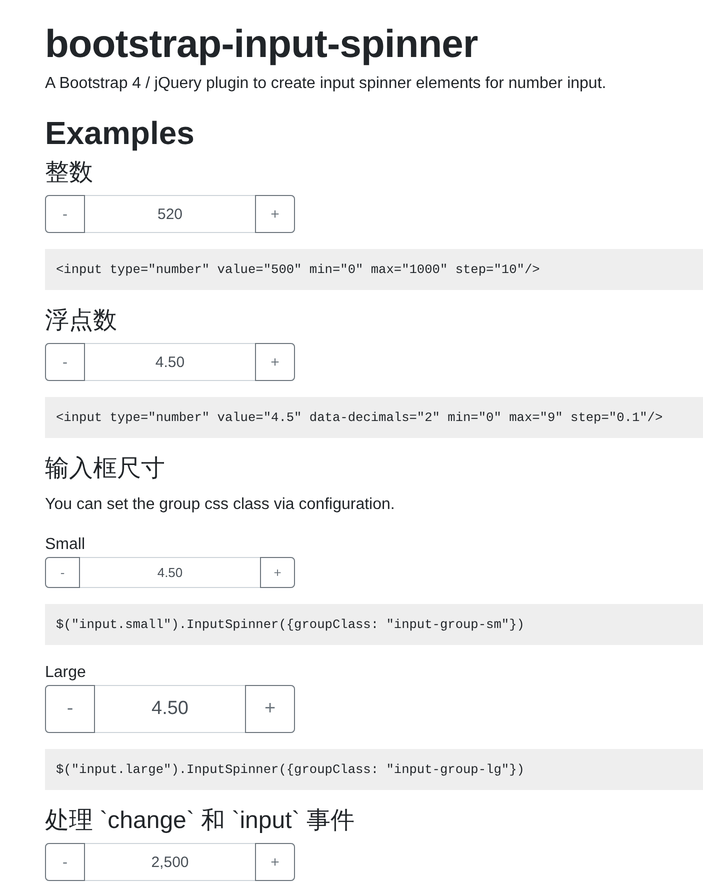 Image resolution: width=703 pixels, height=888 pixels. What do you see at coordinates (81, 320) in the screenshot?
I see `section-heading: 浮点数` at bounding box center [81, 320].